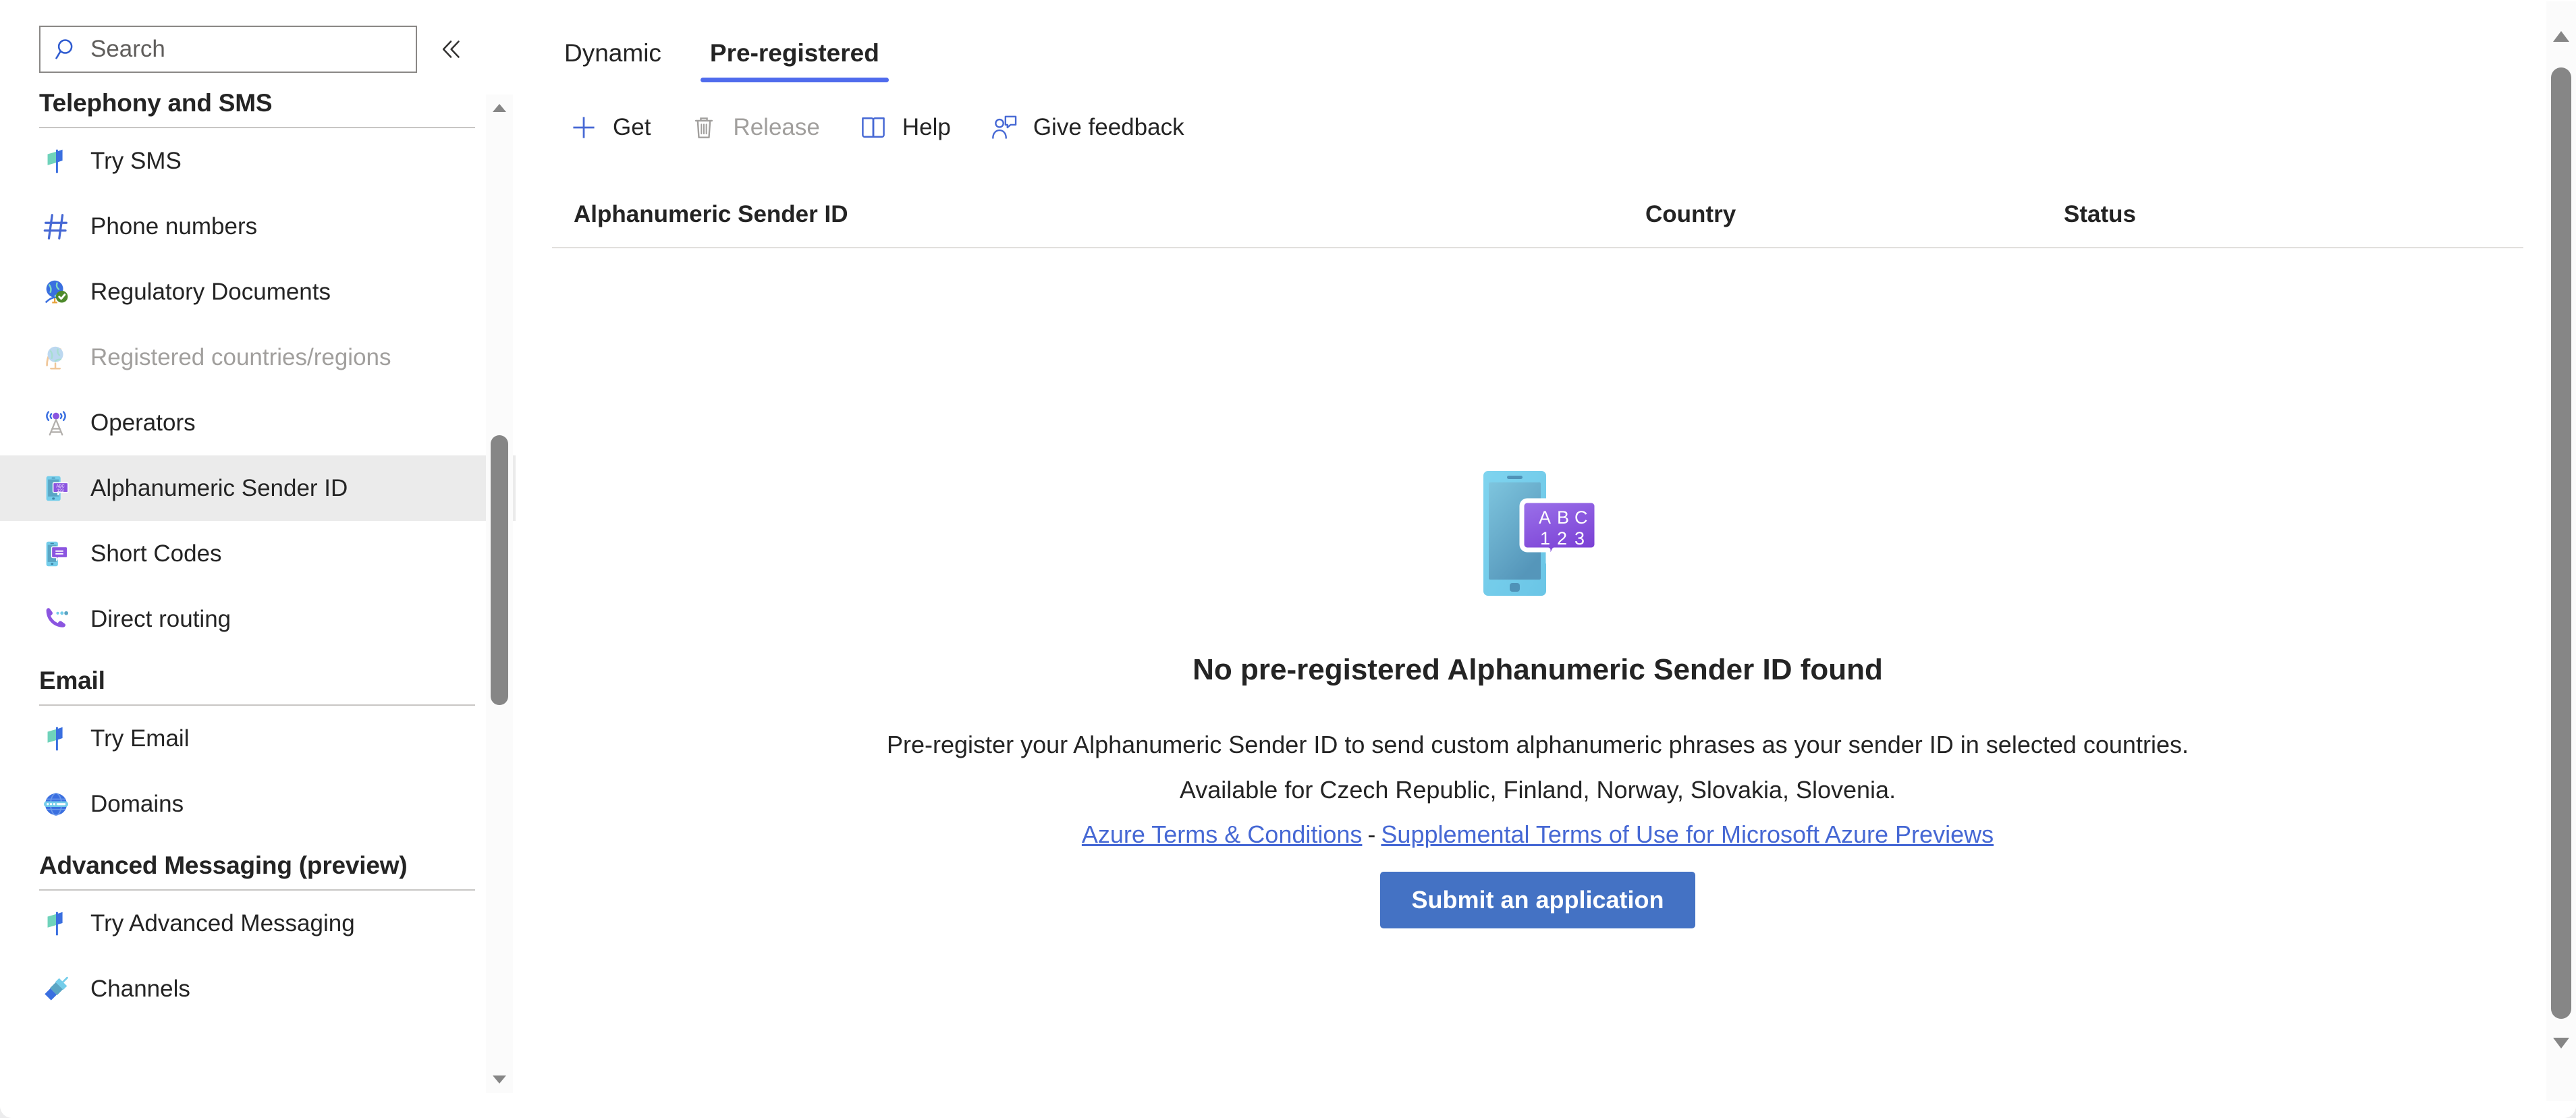 Image resolution: width=2576 pixels, height=1118 pixels. I want to click on nav-group-title-email: Email, so click(72, 681).